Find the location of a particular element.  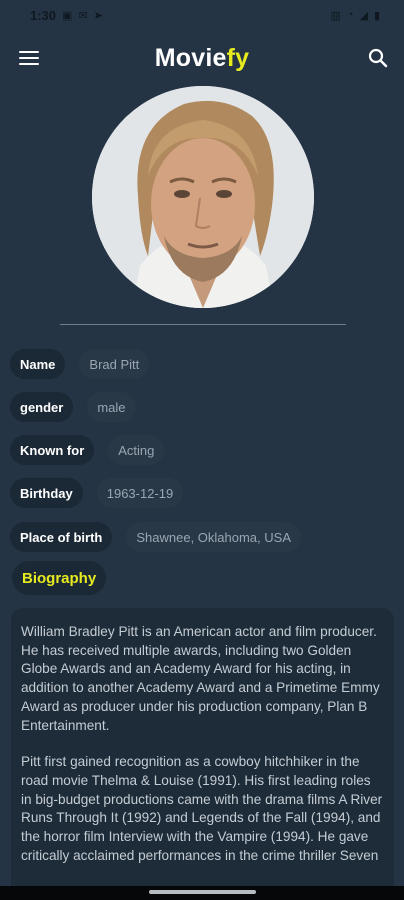

search-icon is located at coordinates (378, 58).